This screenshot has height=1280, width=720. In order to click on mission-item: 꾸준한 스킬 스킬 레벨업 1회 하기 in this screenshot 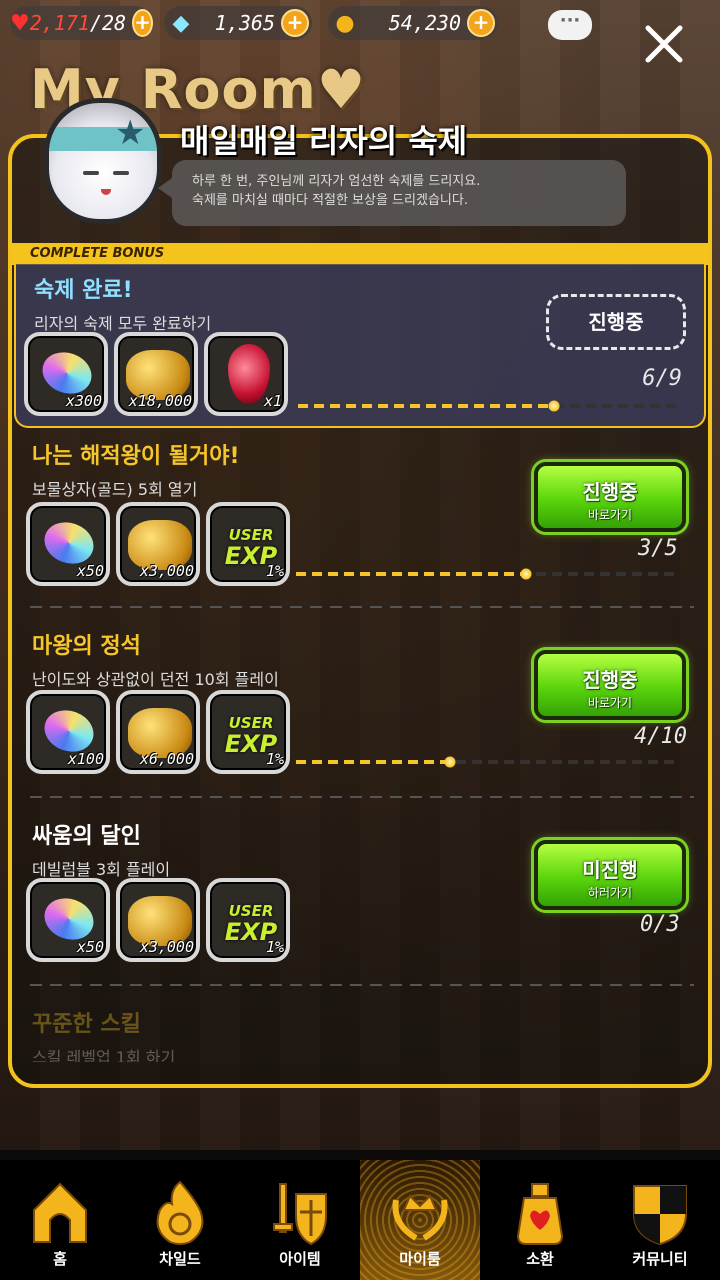, I will do `click(362, 1034)`.